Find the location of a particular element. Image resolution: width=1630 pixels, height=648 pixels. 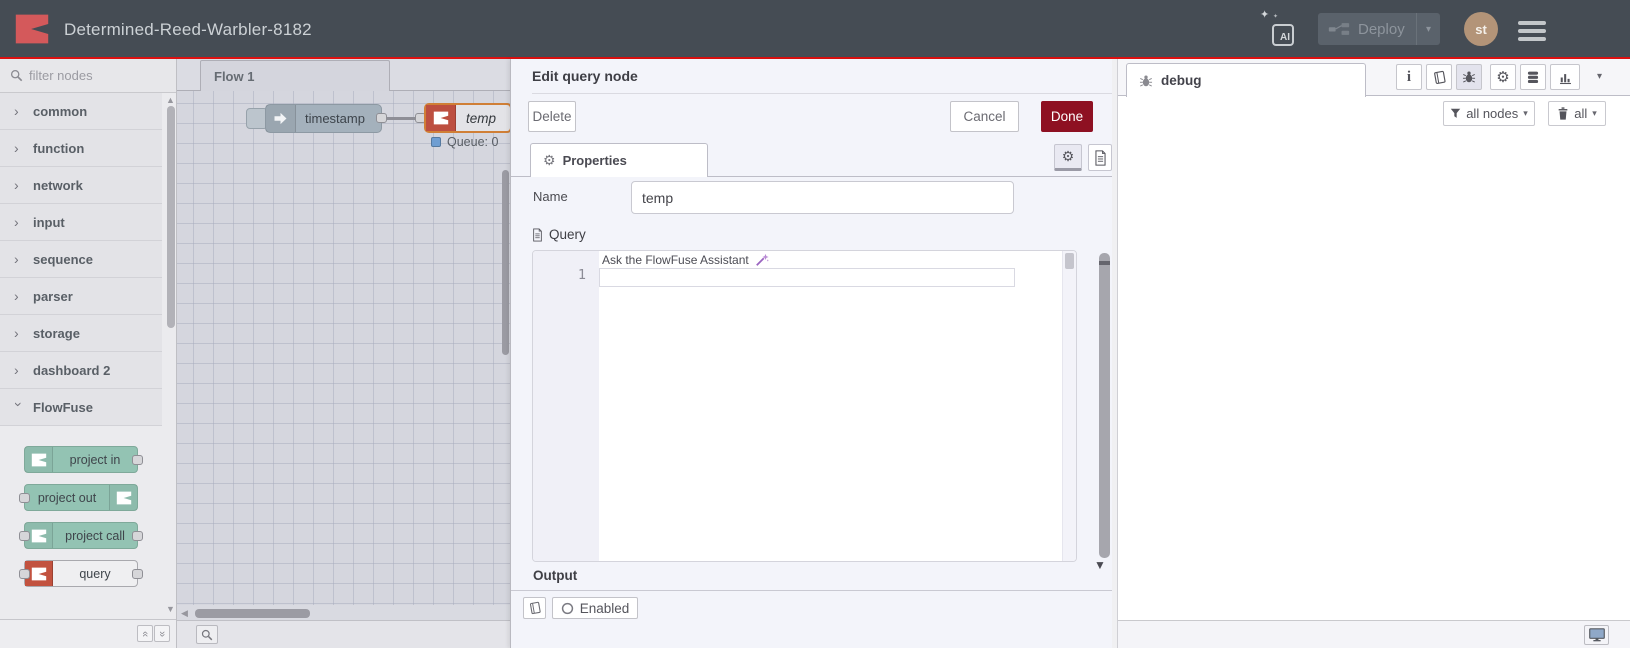

zoom-button is located at coordinates (207, 634).